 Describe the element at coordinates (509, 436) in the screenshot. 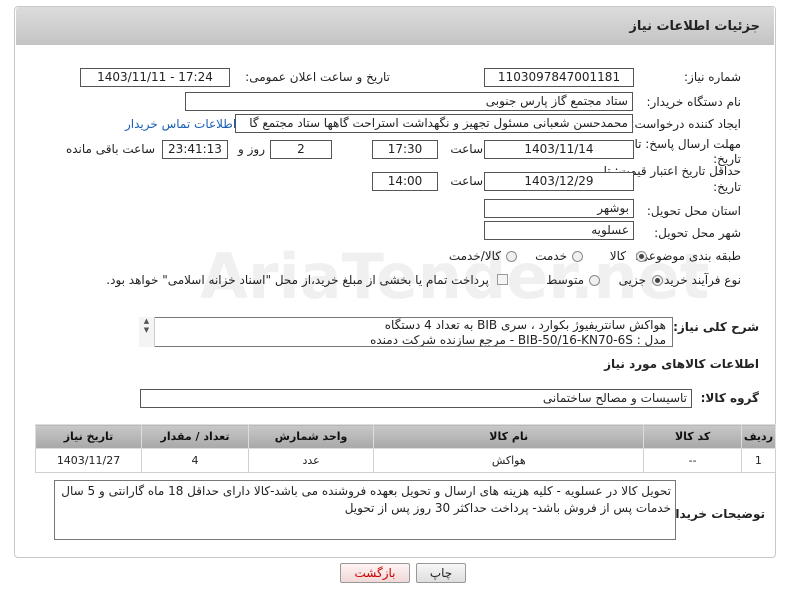

I see `col-name-header: نام کالا` at that location.